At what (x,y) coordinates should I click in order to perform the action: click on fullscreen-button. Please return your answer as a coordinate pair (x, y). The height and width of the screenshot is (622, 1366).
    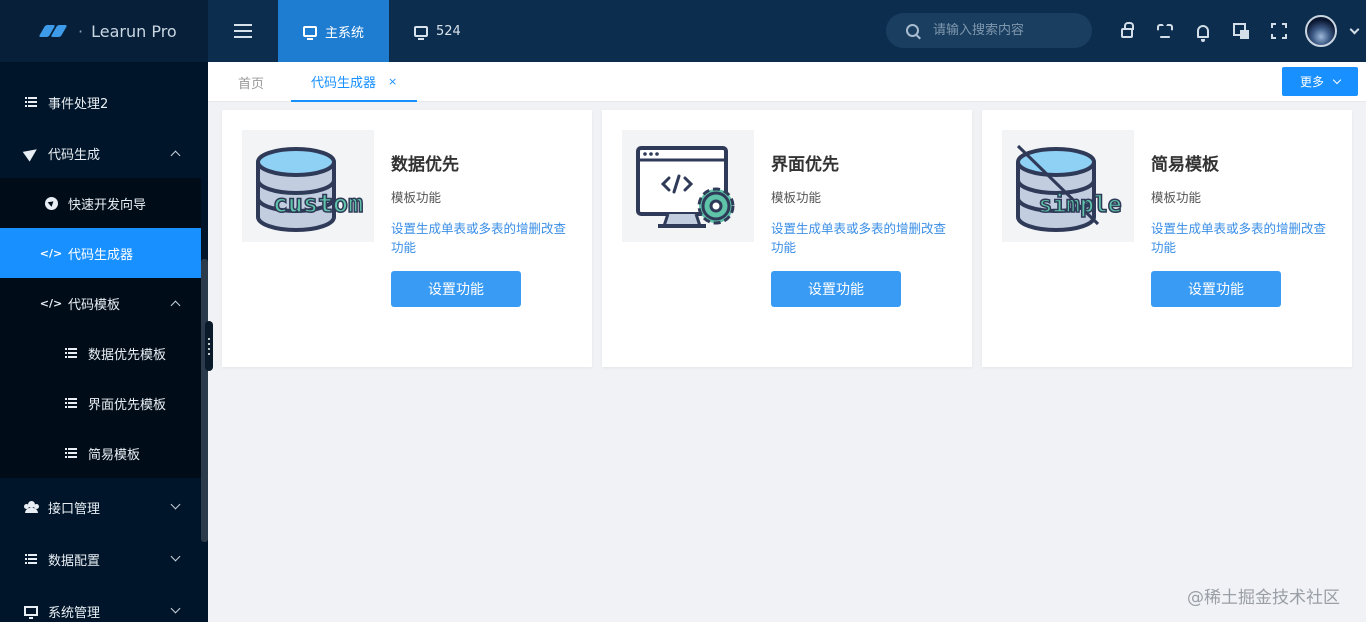
    Looking at the image, I should click on (1279, 31).